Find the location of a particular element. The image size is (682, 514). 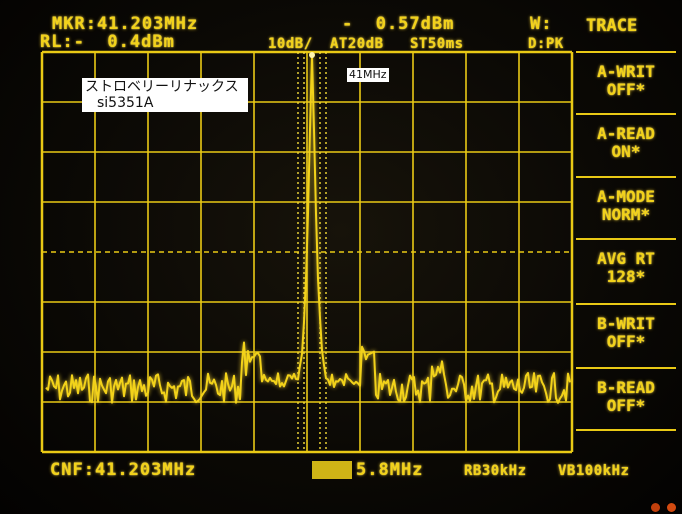

softkey-a-mode: A-MODE NORM* is located at coordinates (626, 207).